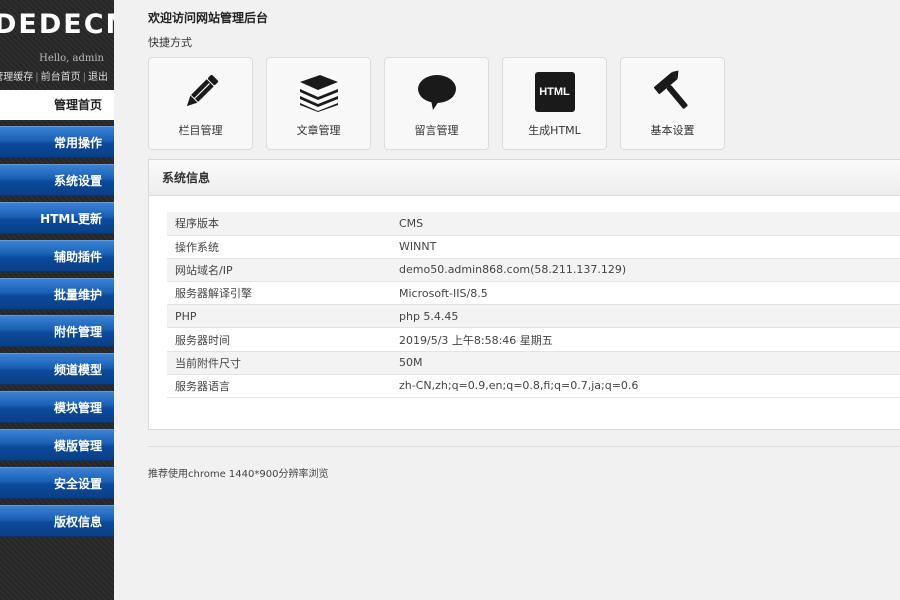 The height and width of the screenshot is (600, 900). Describe the element at coordinates (645, 224) in the screenshot. I see `info-value: CMS` at that location.